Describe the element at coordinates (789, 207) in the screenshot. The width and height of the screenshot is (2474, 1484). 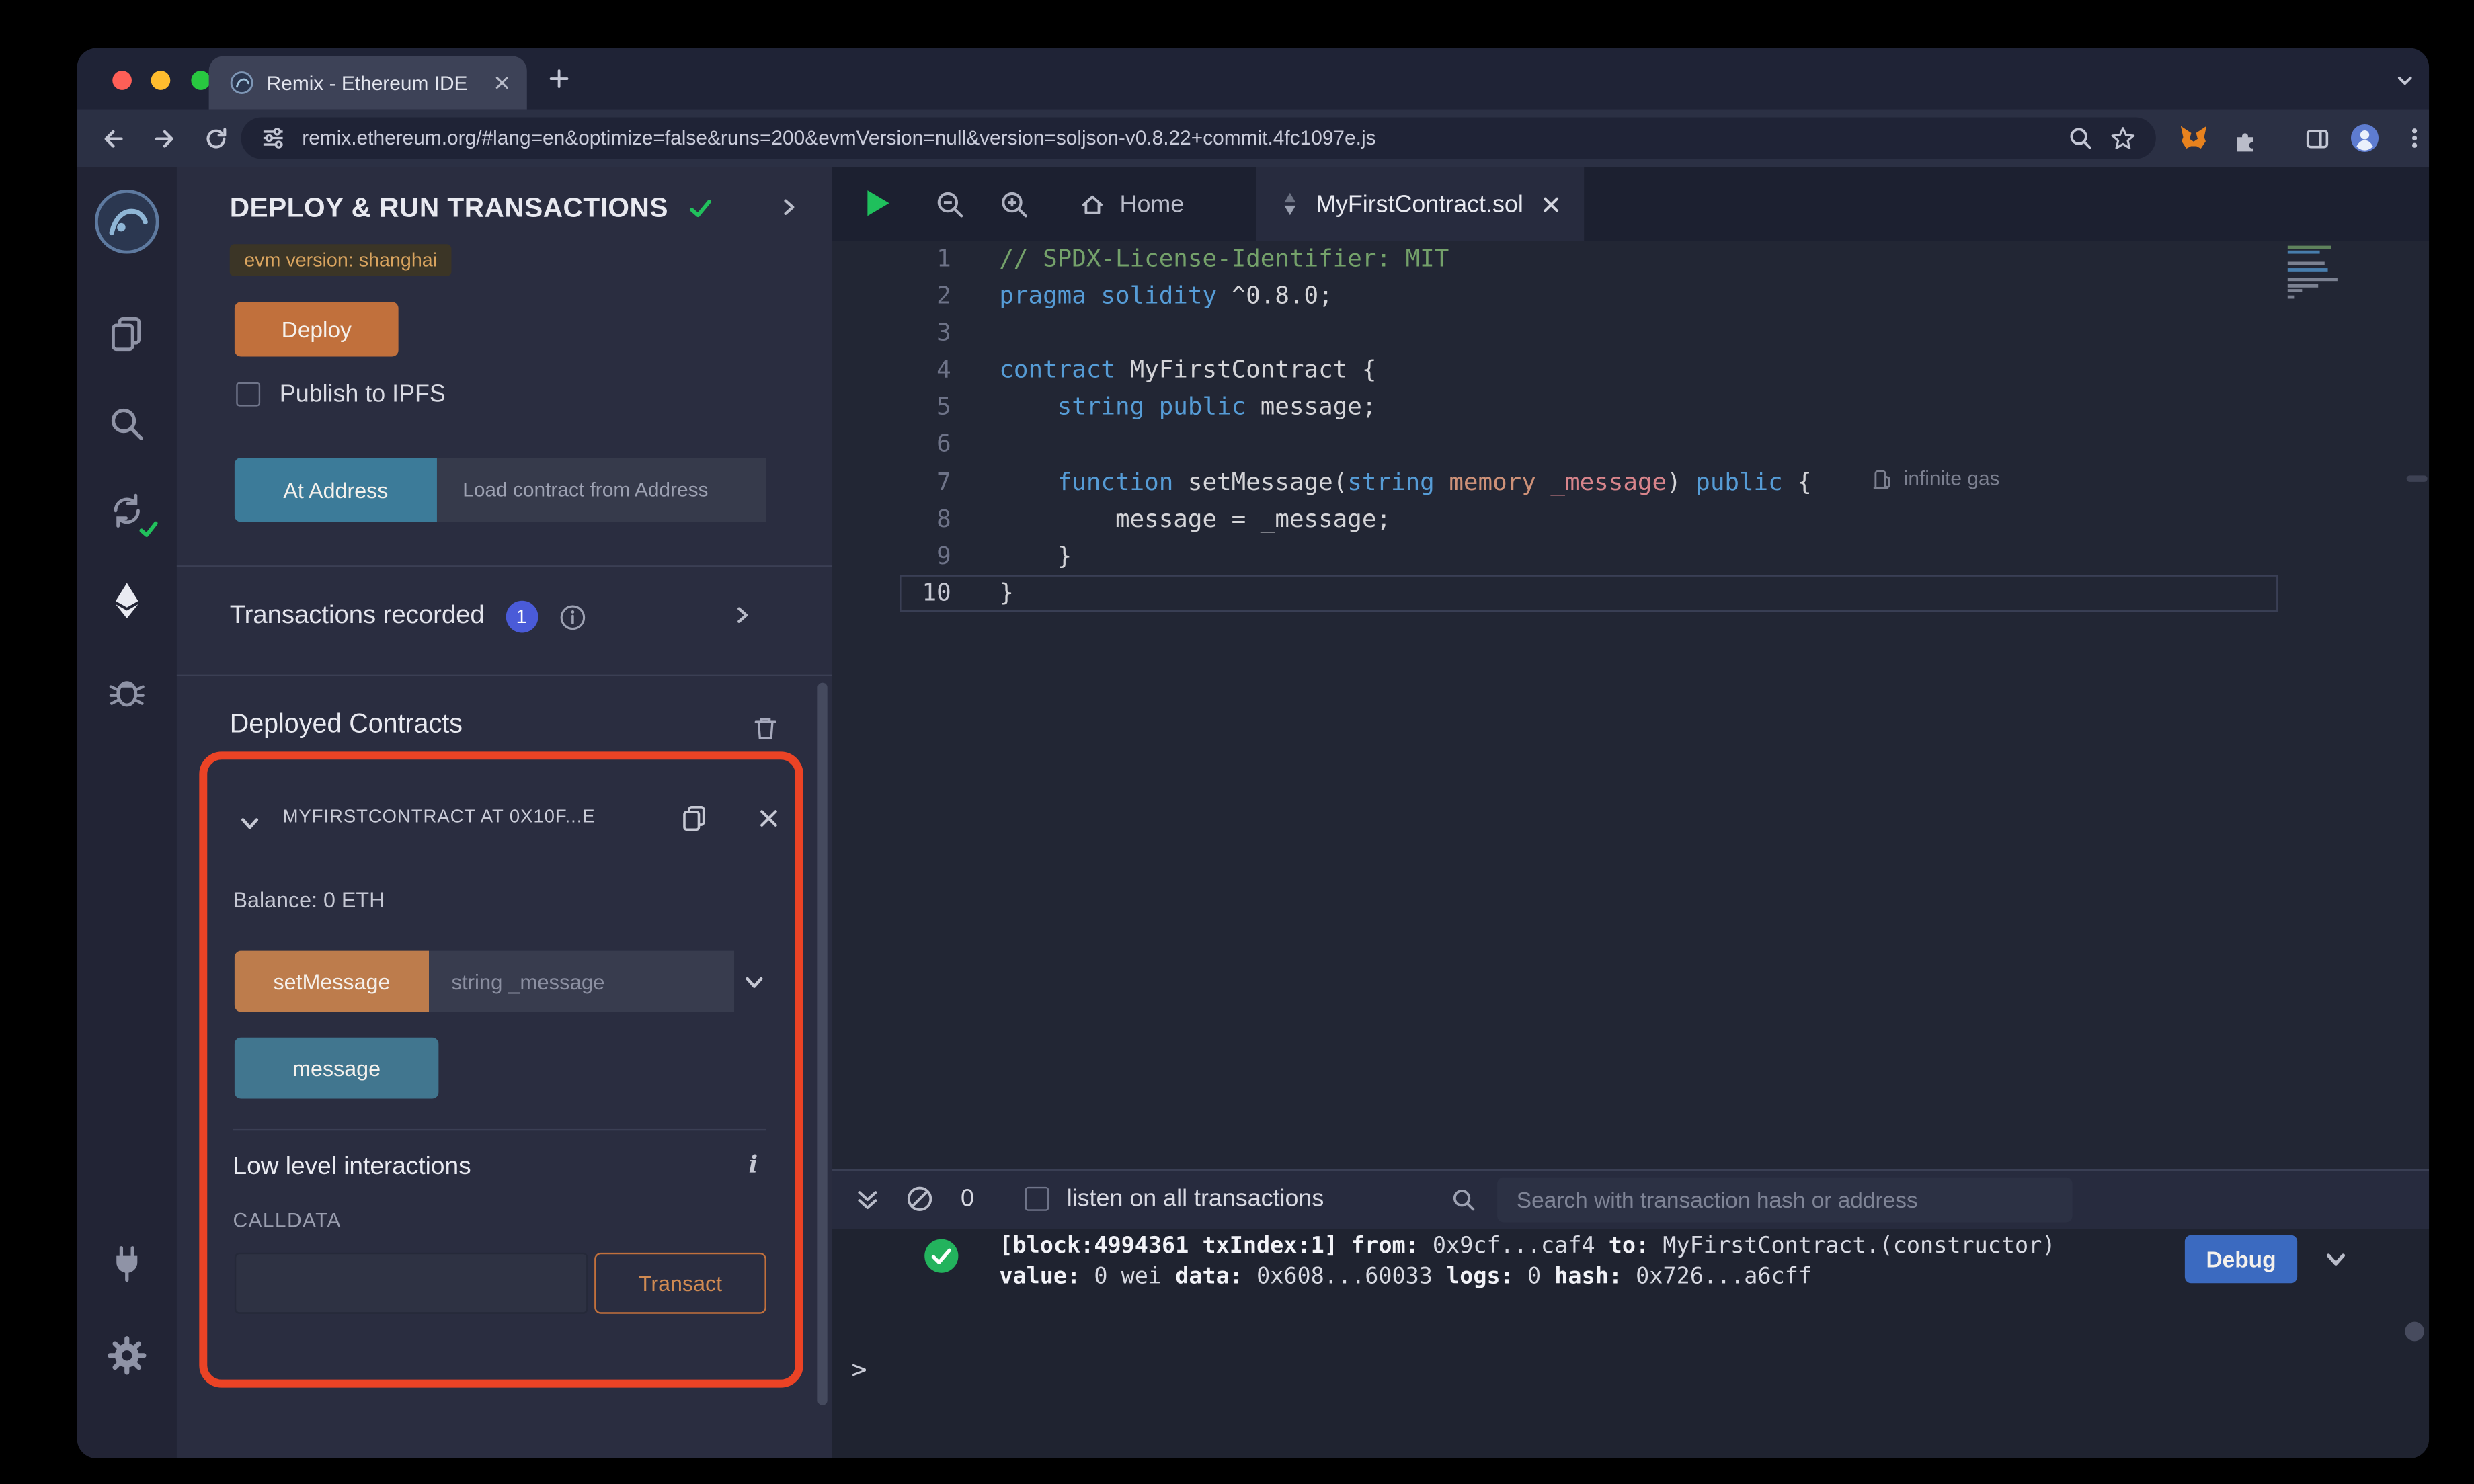
I see `panel-collapse-chevron-icon` at that location.